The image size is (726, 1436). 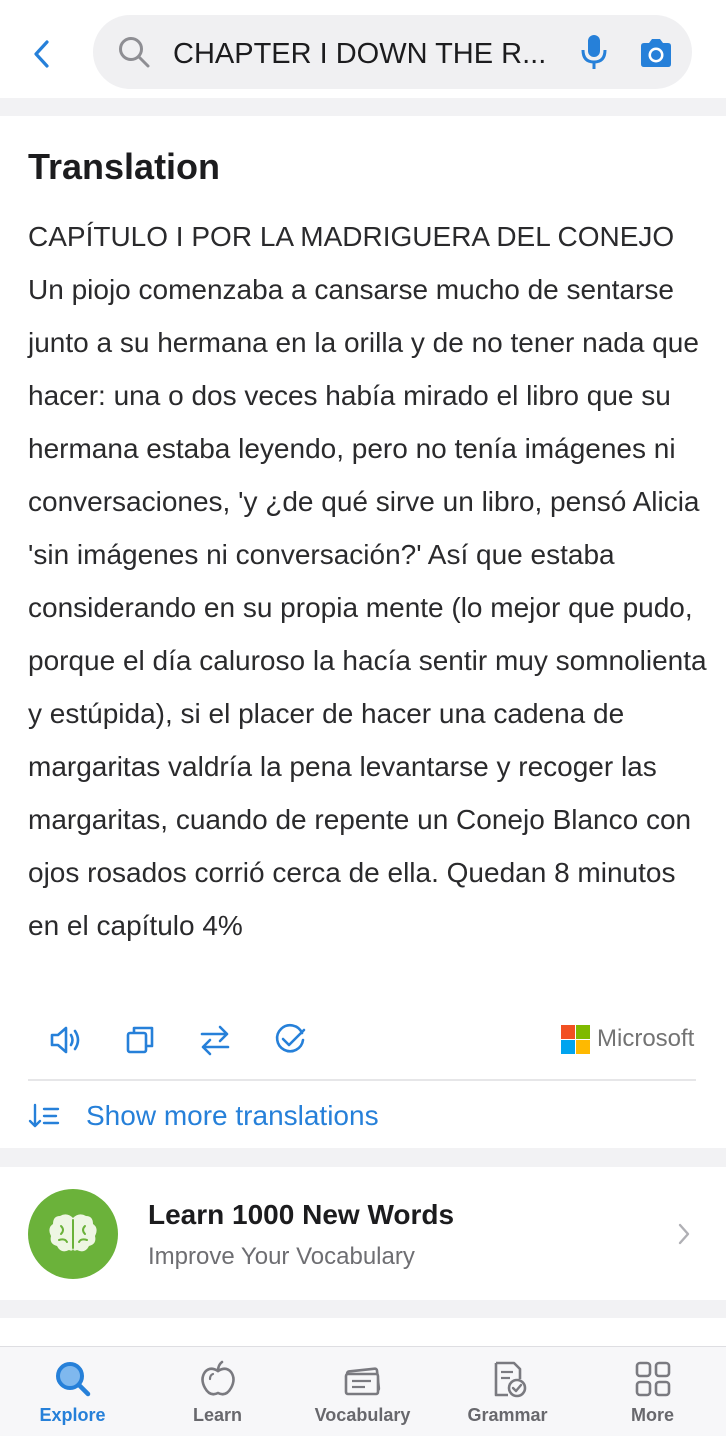 I want to click on provider-attribution: Microsoft, so click(x=627, y=1039).